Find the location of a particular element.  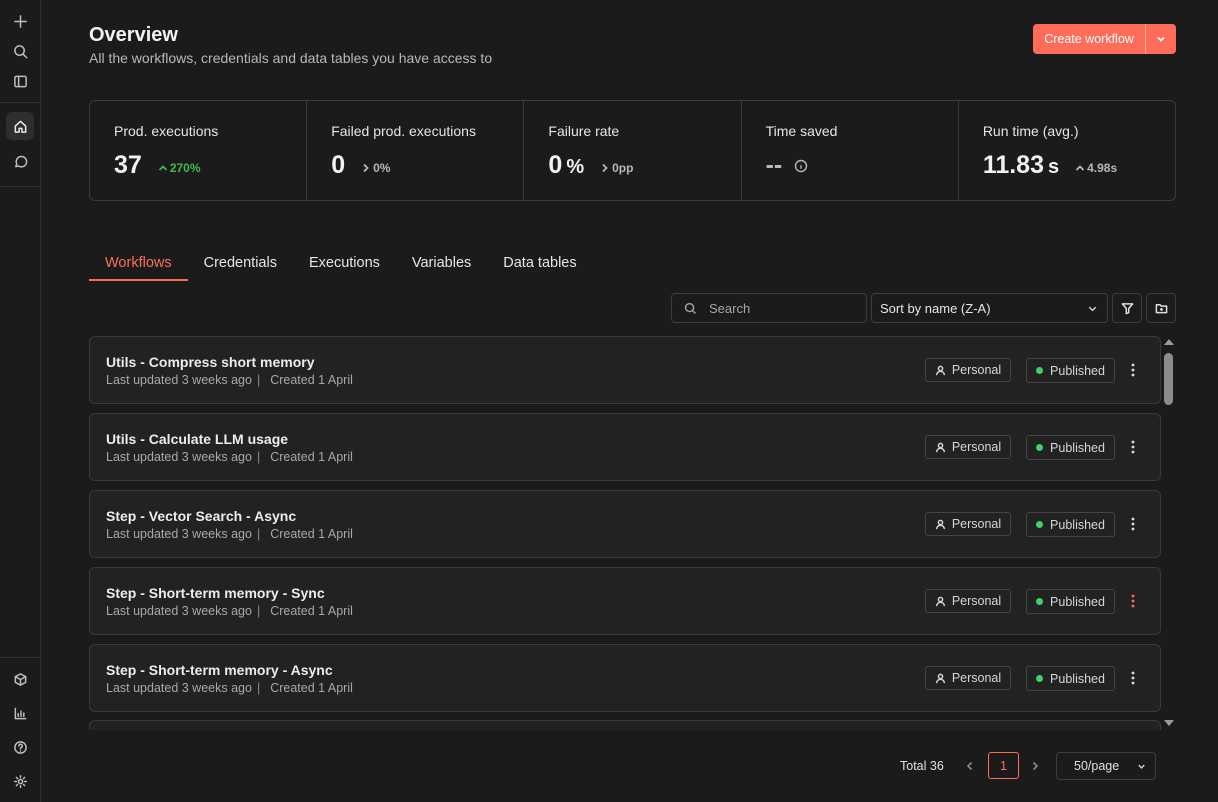

stat-label: Failure rate is located at coordinates (584, 131).